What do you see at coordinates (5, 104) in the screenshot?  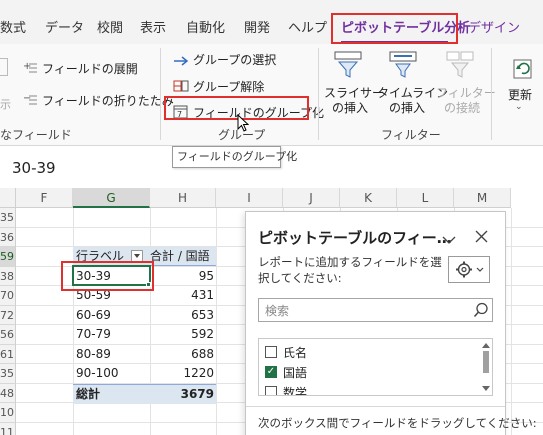 I see `field-settings-label: 示` at bounding box center [5, 104].